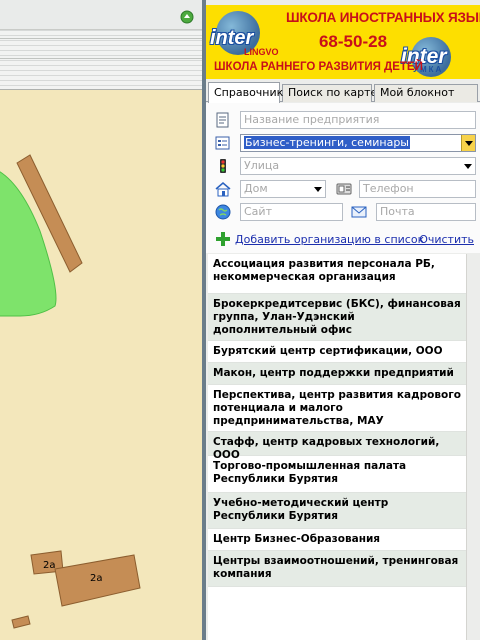  I want to click on site-input: Сайт, so click(291, 212).